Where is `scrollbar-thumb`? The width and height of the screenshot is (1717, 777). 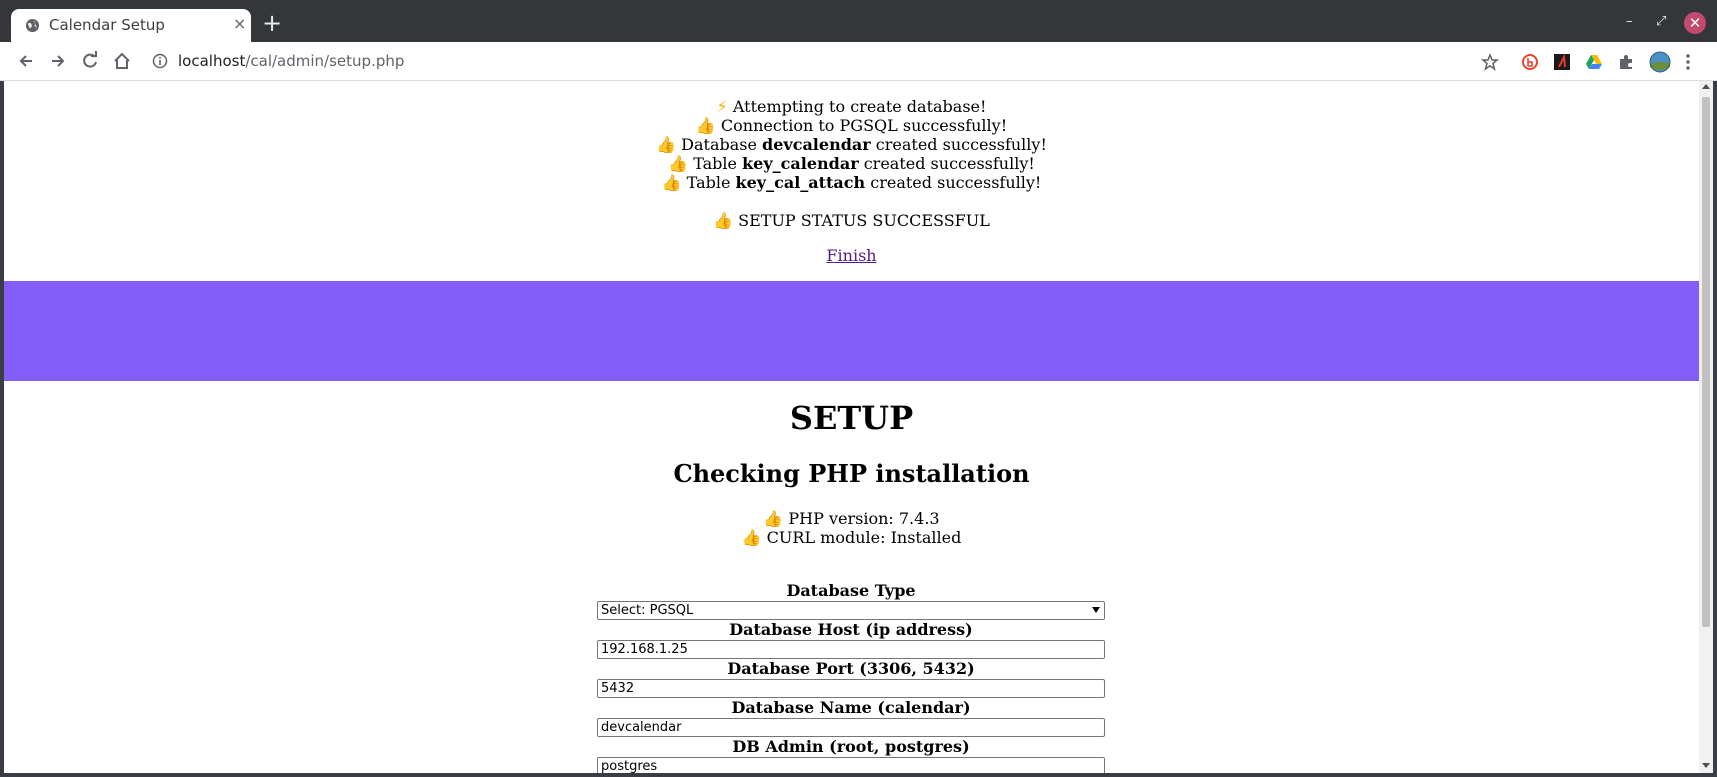 scrollbar-thumb is located at coordinates (1706, 362).